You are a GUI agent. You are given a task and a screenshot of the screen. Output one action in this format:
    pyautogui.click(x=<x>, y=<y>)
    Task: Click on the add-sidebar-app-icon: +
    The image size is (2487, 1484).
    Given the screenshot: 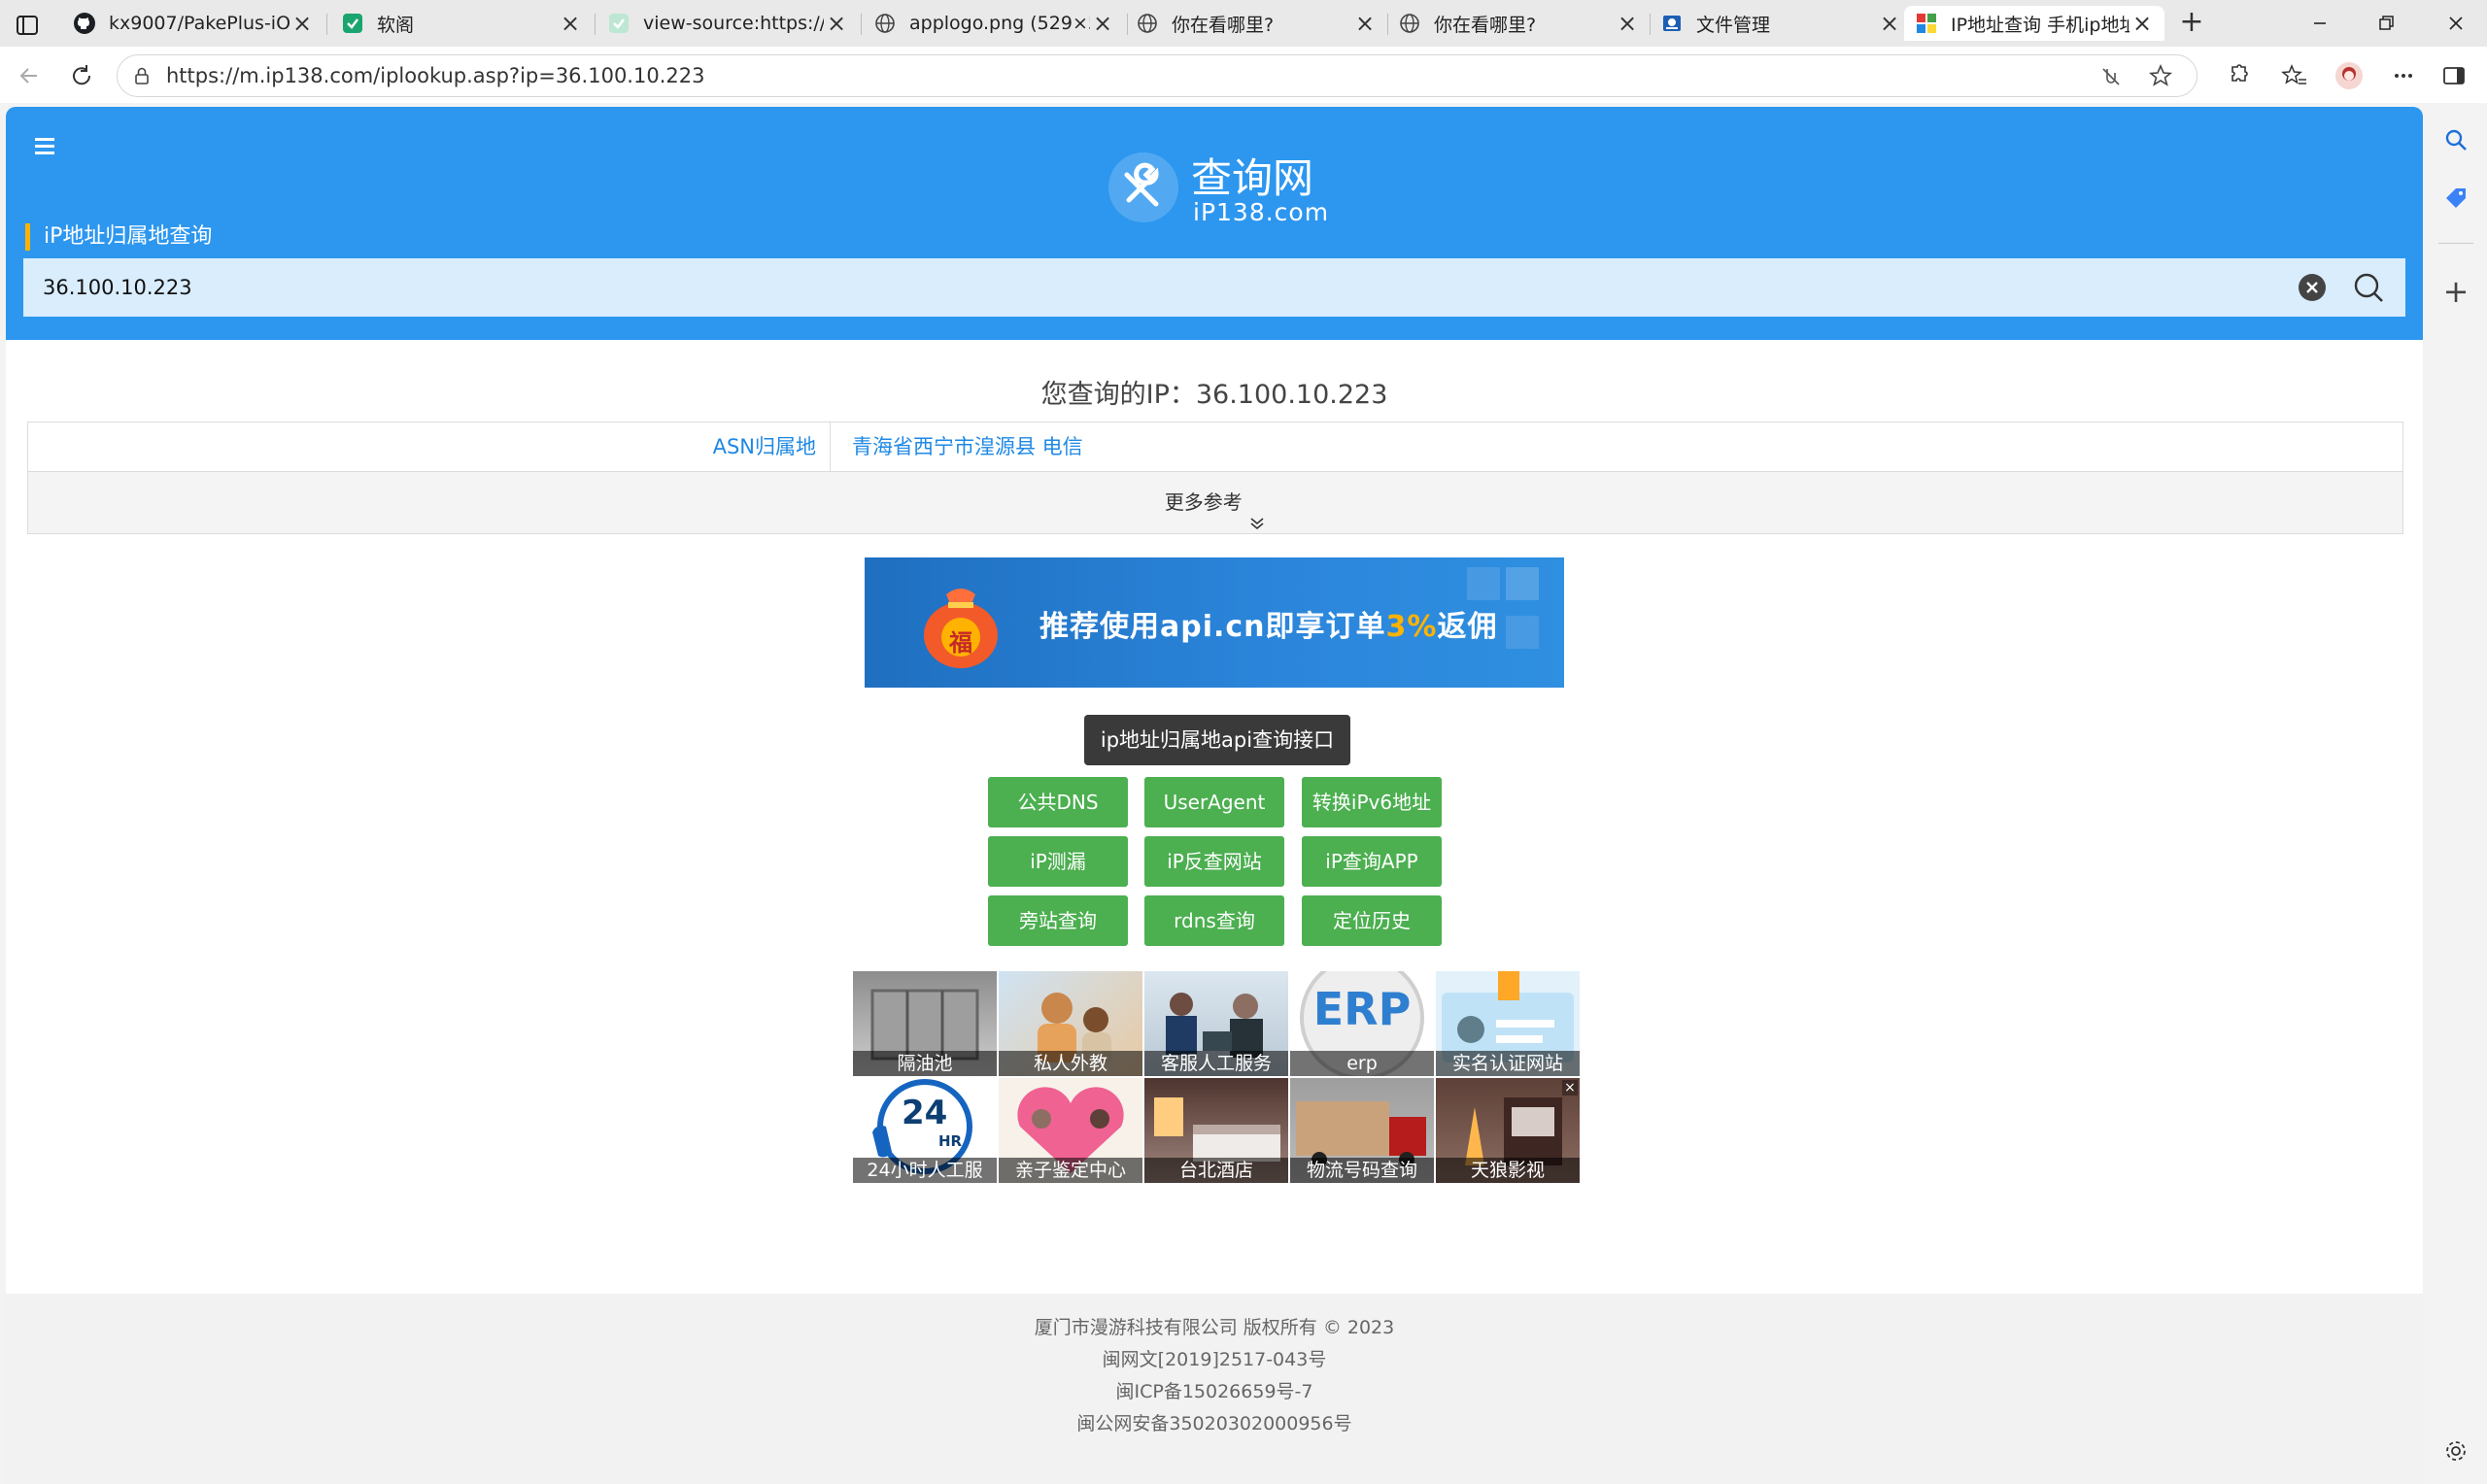 What is the action you would take?
    pyautogui.click(x=2455, y=291)
    